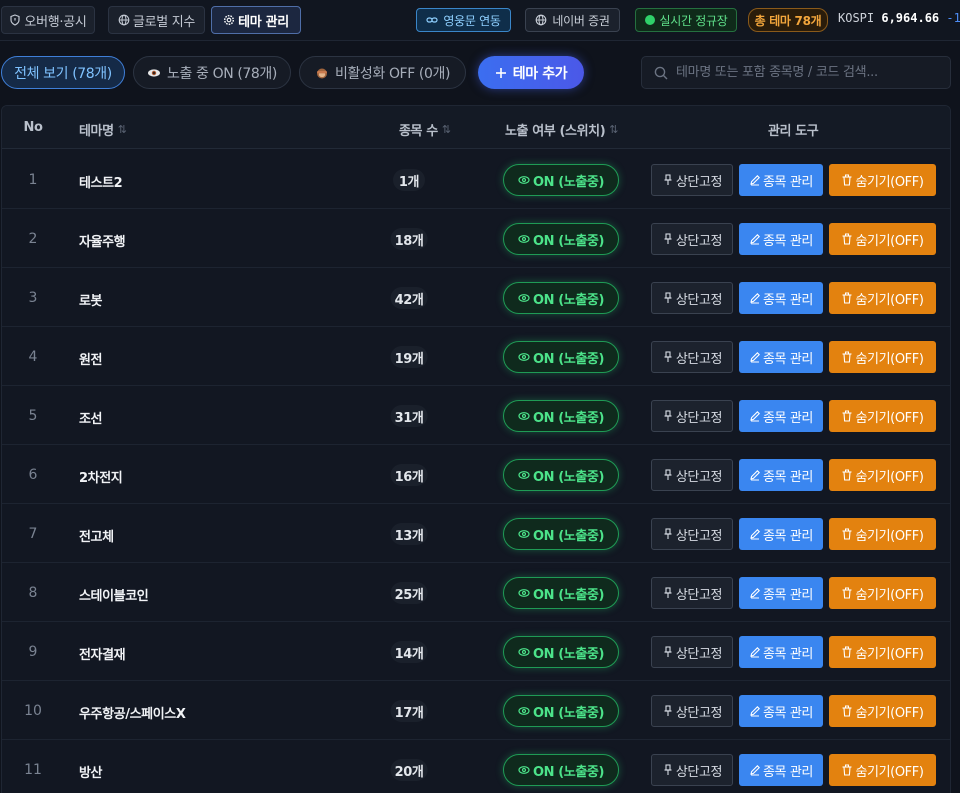 The width and height of the screenshot is (960, 793). I want to click on table-row: 9 전자결재 14개 ON (노출중) 상단고정 종목 관리 숨기기(OFF), so click(476, 651).